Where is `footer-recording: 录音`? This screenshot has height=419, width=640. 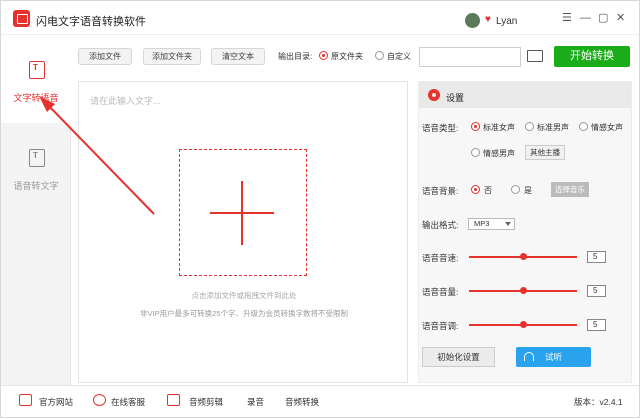 footer-recording: 录音 is located at coordinates (255, 402).